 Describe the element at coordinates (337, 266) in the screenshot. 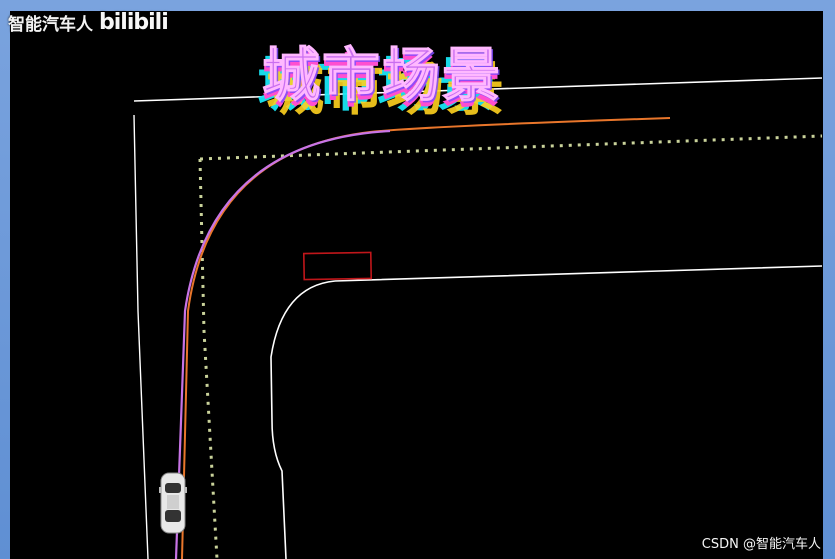

I see `obstacle-box` at that location.